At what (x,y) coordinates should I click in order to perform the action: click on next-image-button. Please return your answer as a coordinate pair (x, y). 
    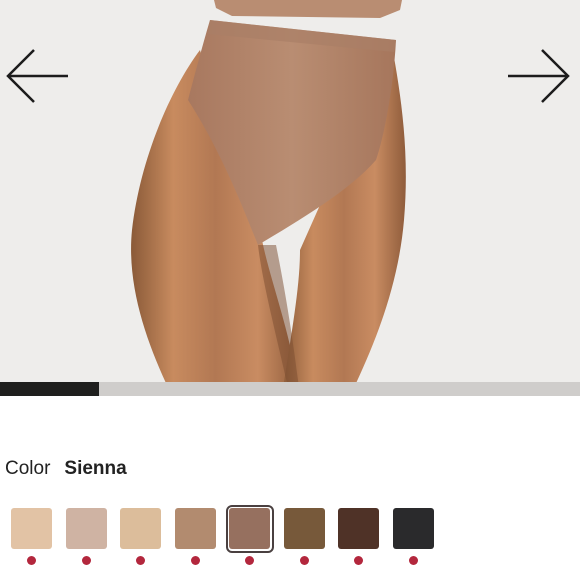
    Looking at the image, I should click on (539, 76).